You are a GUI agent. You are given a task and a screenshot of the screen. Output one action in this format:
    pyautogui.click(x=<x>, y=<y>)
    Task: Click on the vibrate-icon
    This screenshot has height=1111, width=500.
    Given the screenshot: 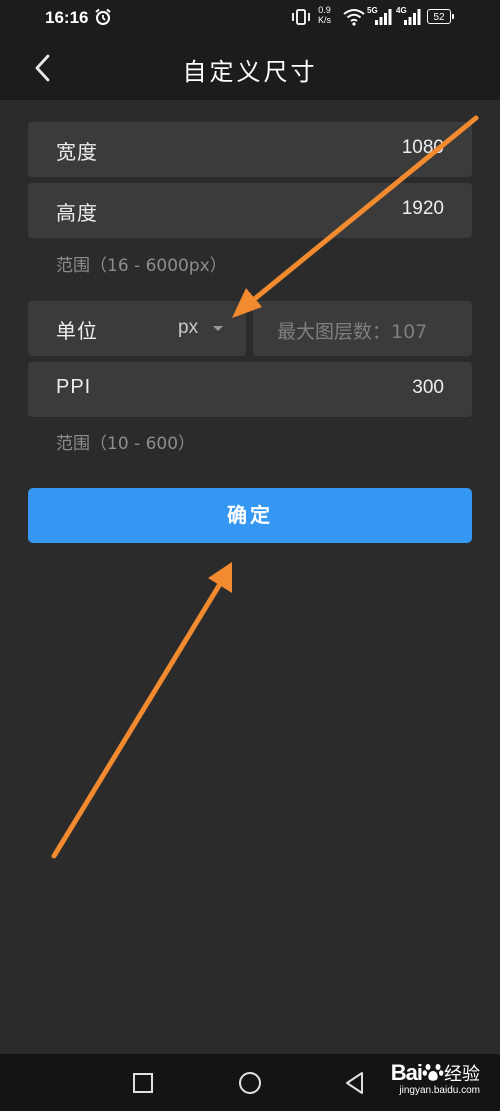 What is the action you would take?
    pyautogui.click(x=301, y=17)
    